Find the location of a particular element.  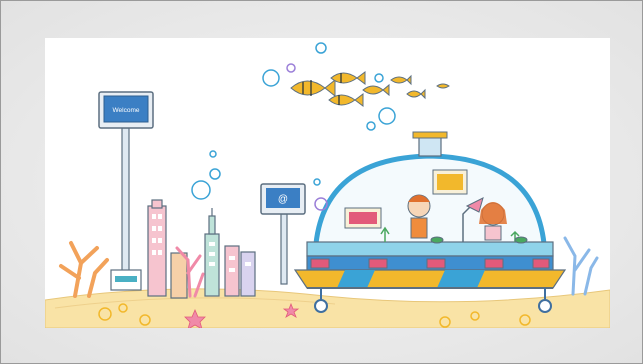

fish-school is located at coordinates (370, 89).